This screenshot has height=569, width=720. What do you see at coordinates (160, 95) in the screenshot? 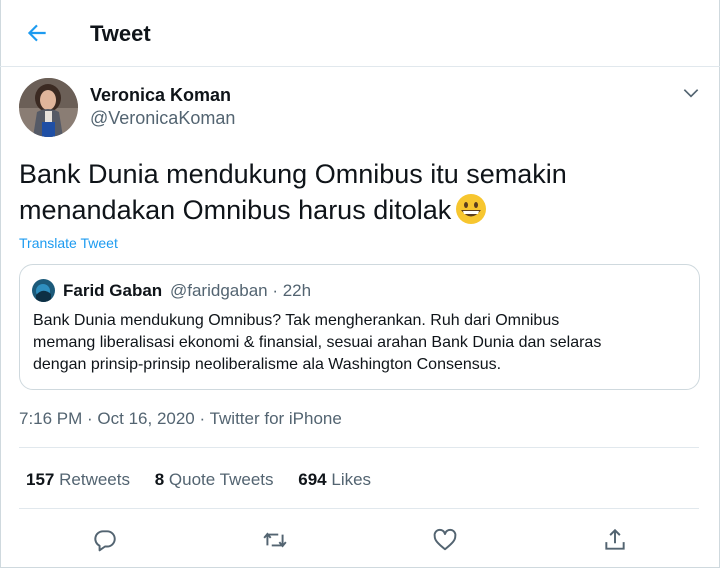
I see `author-name: Veronica Koman` at bounding box center [160, 95].